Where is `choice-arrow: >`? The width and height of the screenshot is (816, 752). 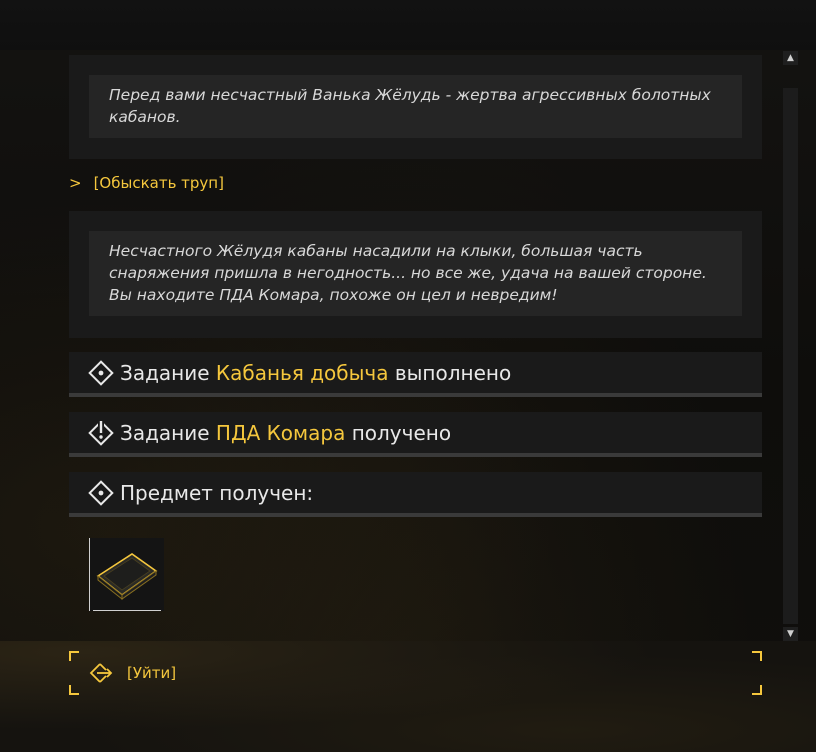
choice-arrow: > is located at coordinates (75, 183).